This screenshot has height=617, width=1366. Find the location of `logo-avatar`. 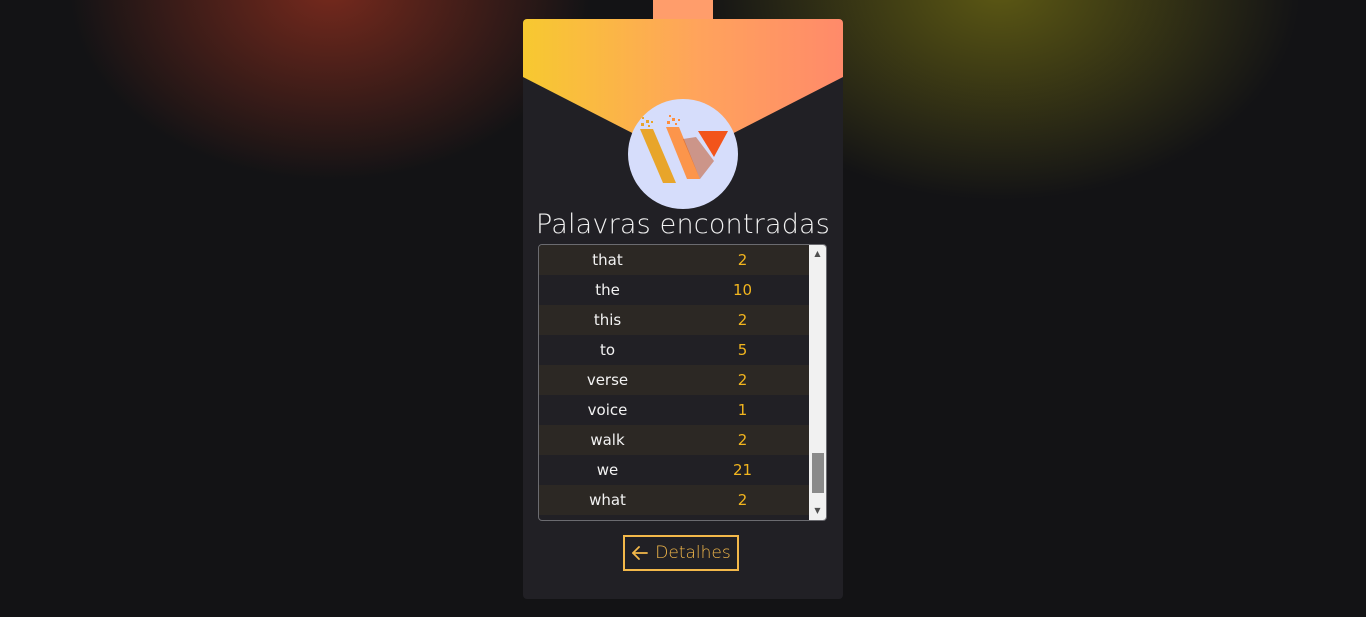

logo-avatar is located at coordinates (683, 154).